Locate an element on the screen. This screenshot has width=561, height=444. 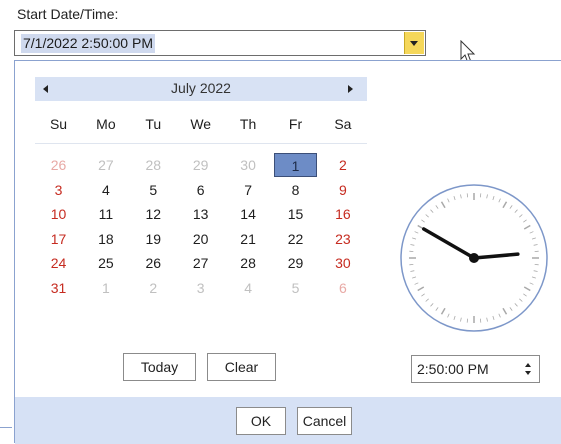
clock-center is located at coordinates (474, 258).